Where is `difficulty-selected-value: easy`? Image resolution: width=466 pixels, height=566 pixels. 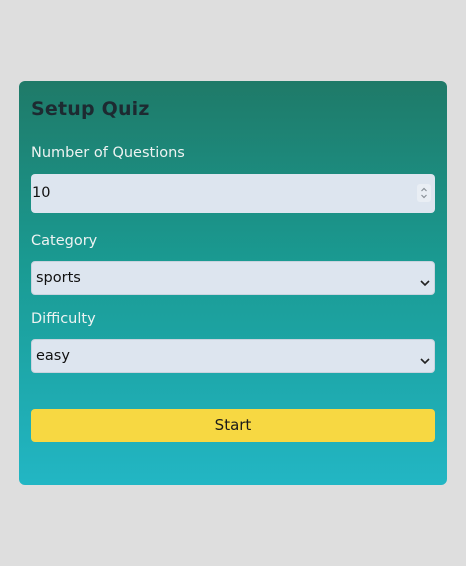 difficulty-selected-value: easy is located at coordinates (53, 356).